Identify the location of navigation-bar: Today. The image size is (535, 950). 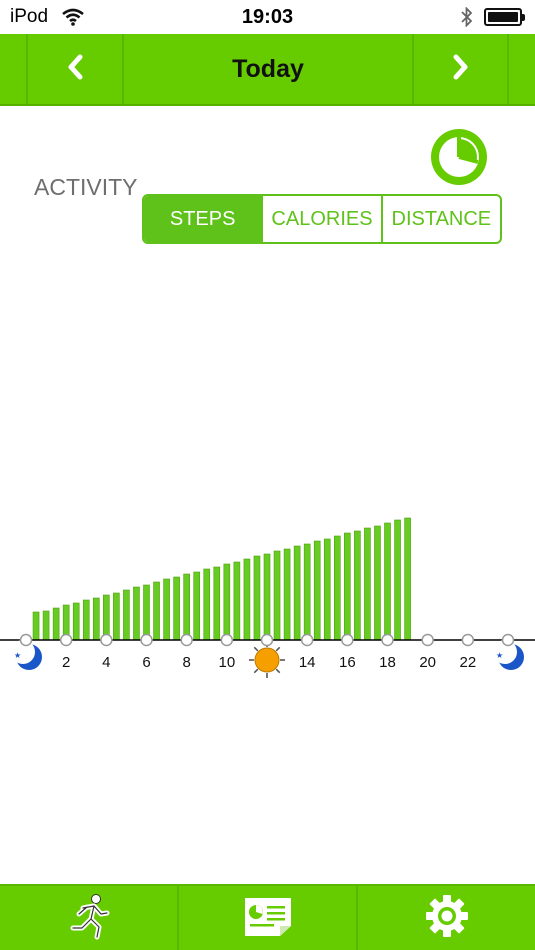
(267, 70).